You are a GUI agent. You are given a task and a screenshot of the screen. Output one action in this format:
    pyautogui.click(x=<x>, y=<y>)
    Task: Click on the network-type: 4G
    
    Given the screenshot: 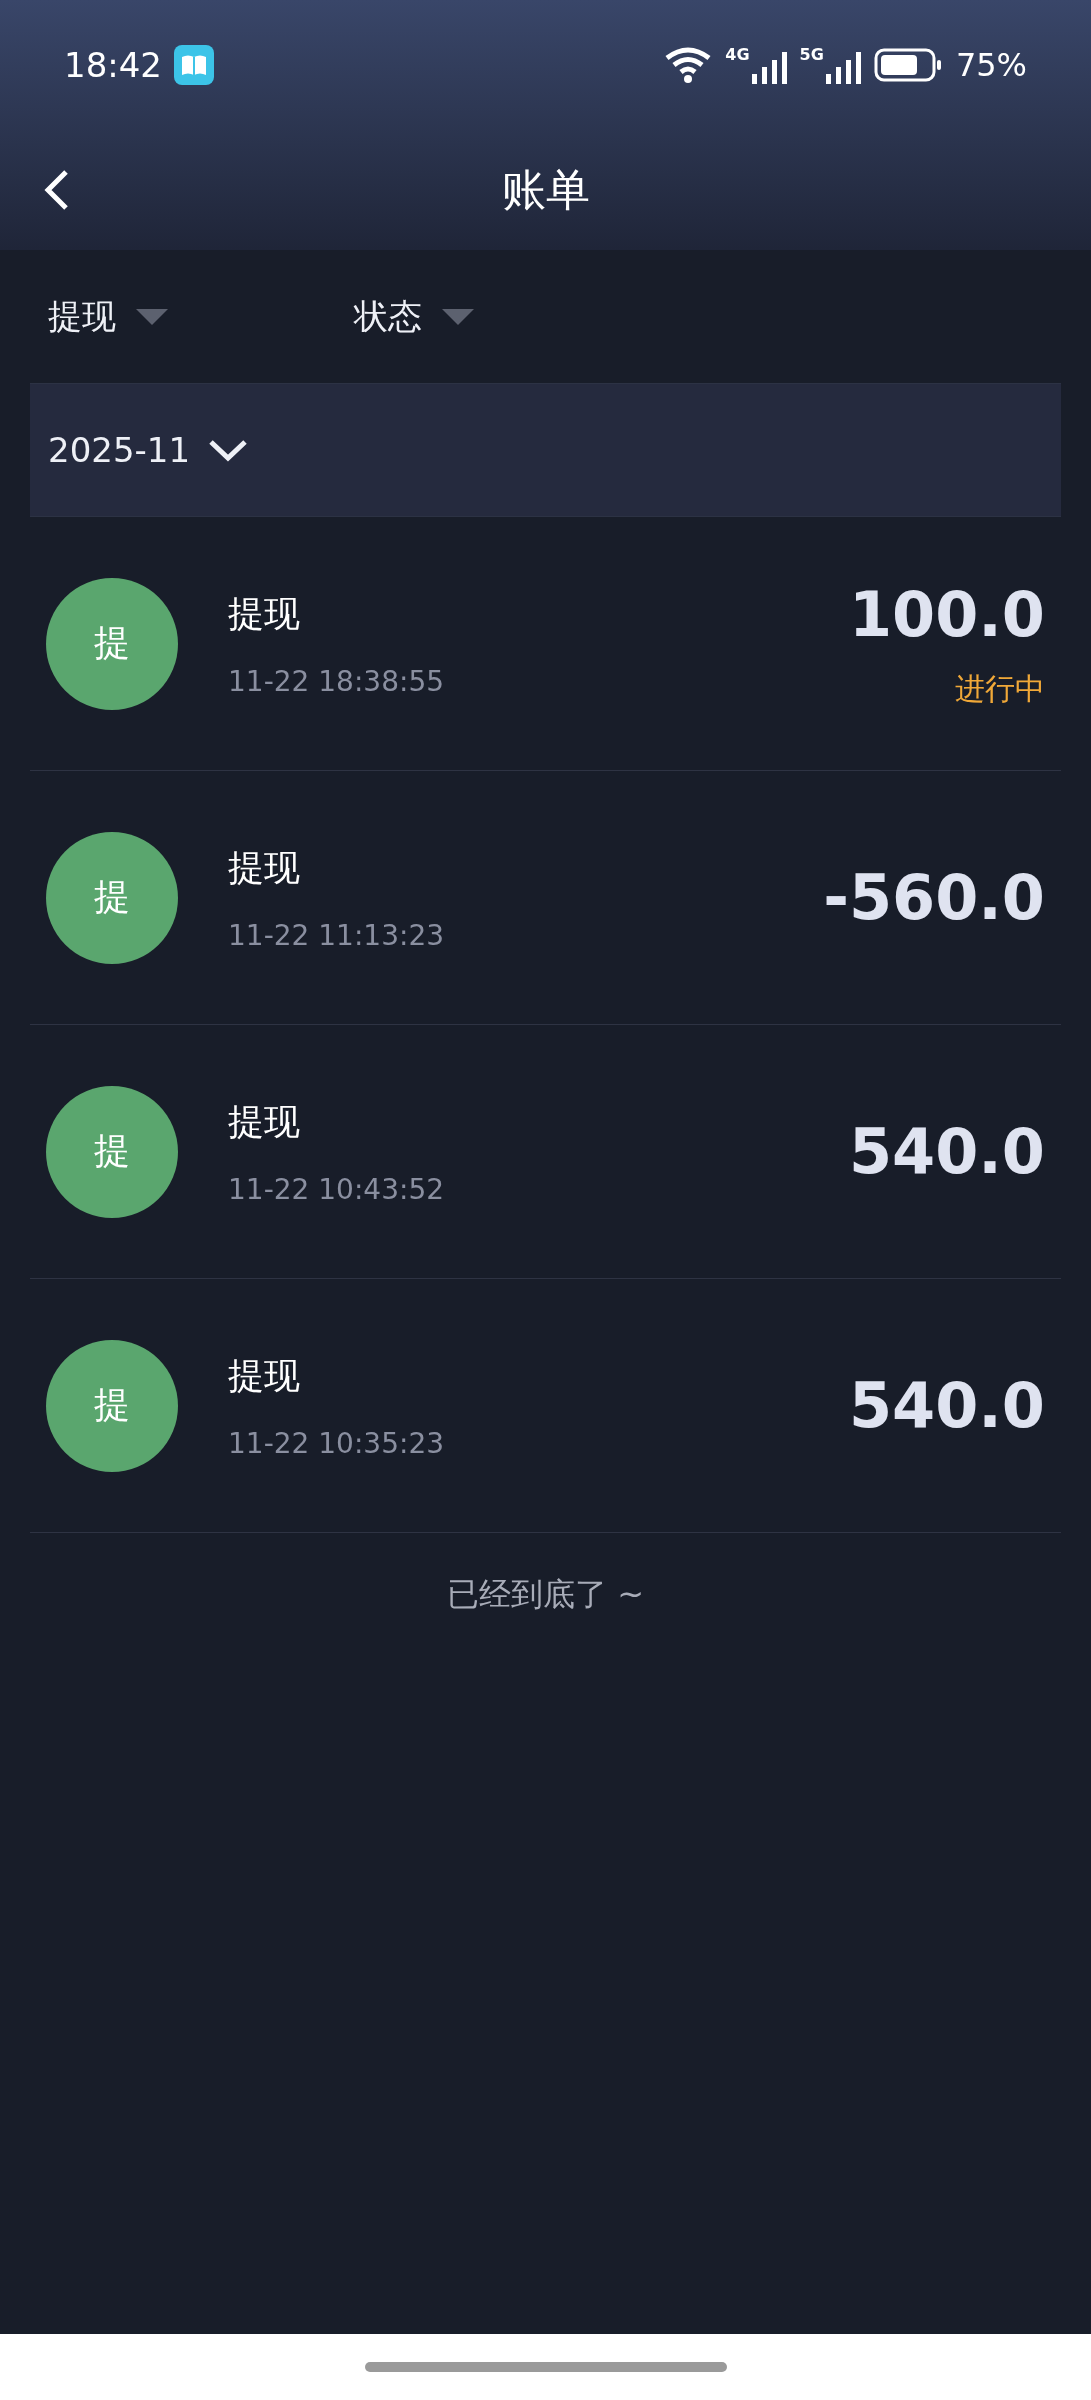 What is the action you would take?
    pyautogui.click(x=737, y=55)
    